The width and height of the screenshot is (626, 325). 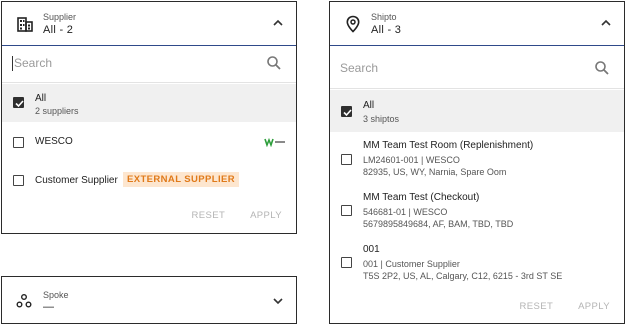 I want to click on option-line2: 82935, US, WY, Narnia, Spare Oom, so click(x=435, y=172).